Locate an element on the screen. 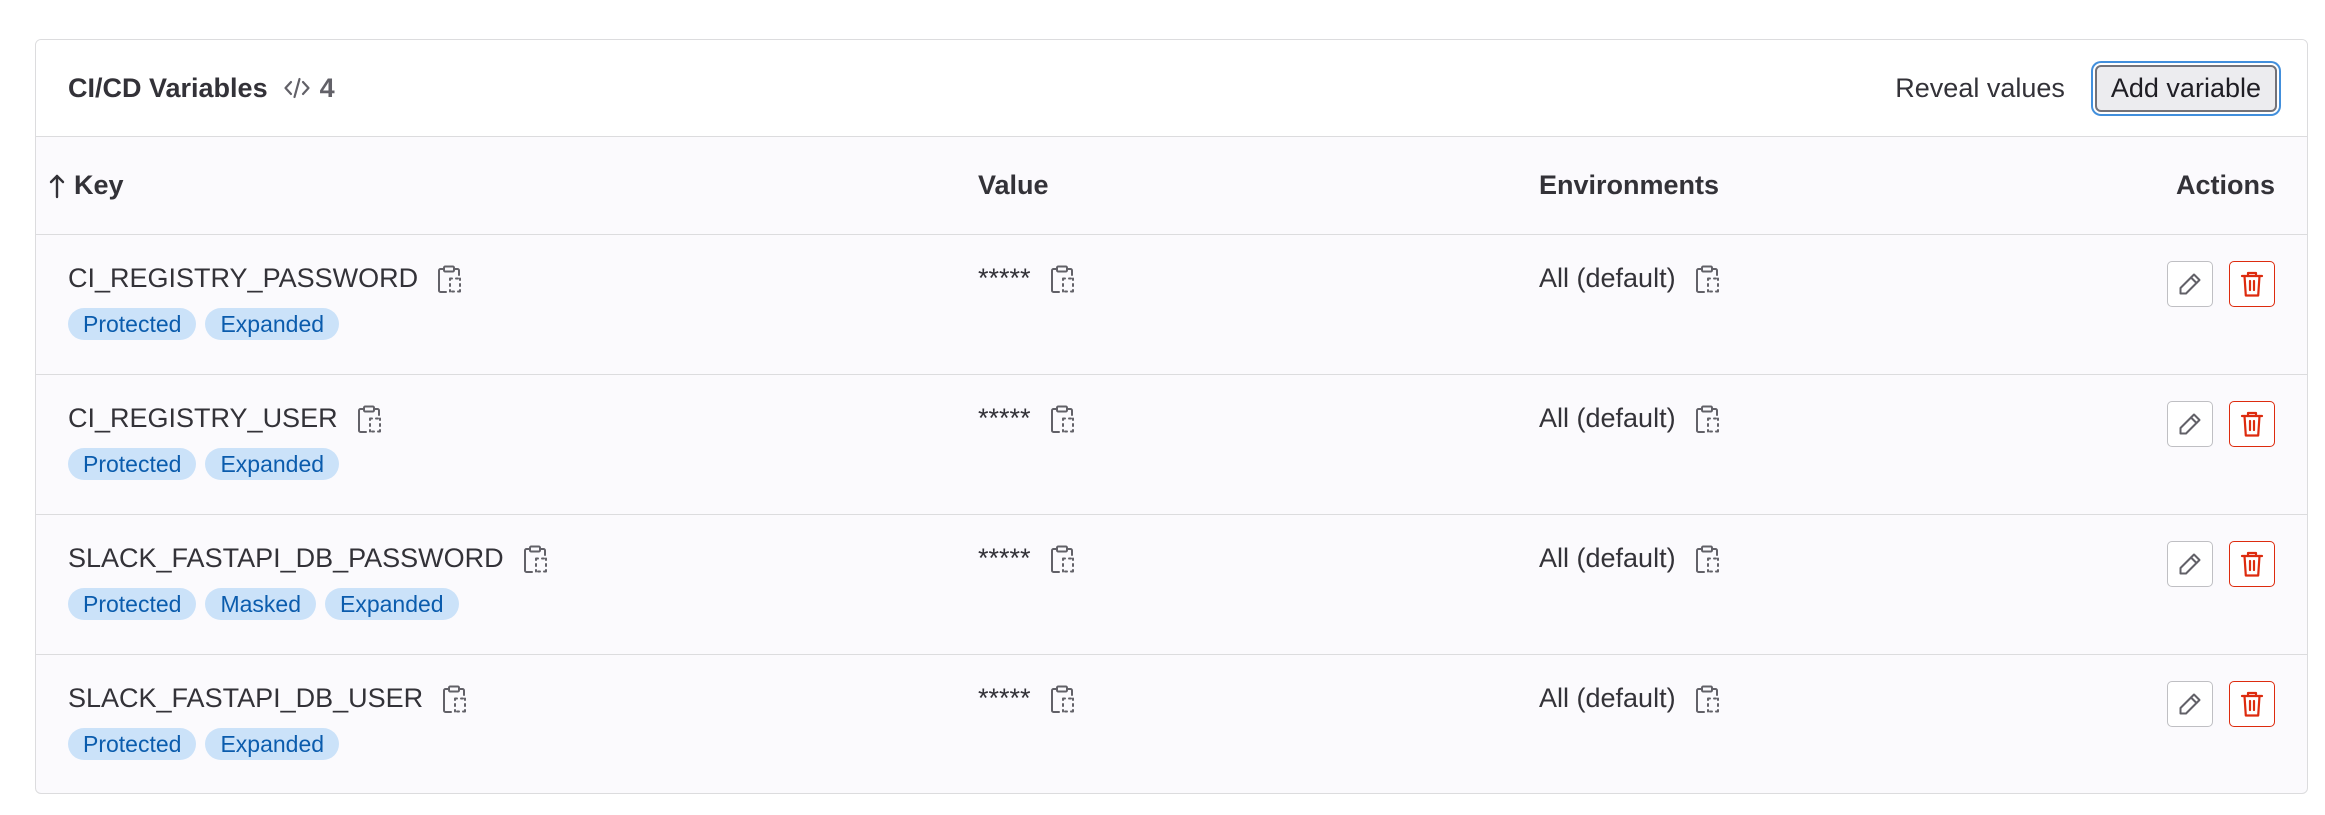 The height and width of the screenshot is (815, 2325). variable-key: CI_REGISTRY_USER is located at coordinates (203, 418).